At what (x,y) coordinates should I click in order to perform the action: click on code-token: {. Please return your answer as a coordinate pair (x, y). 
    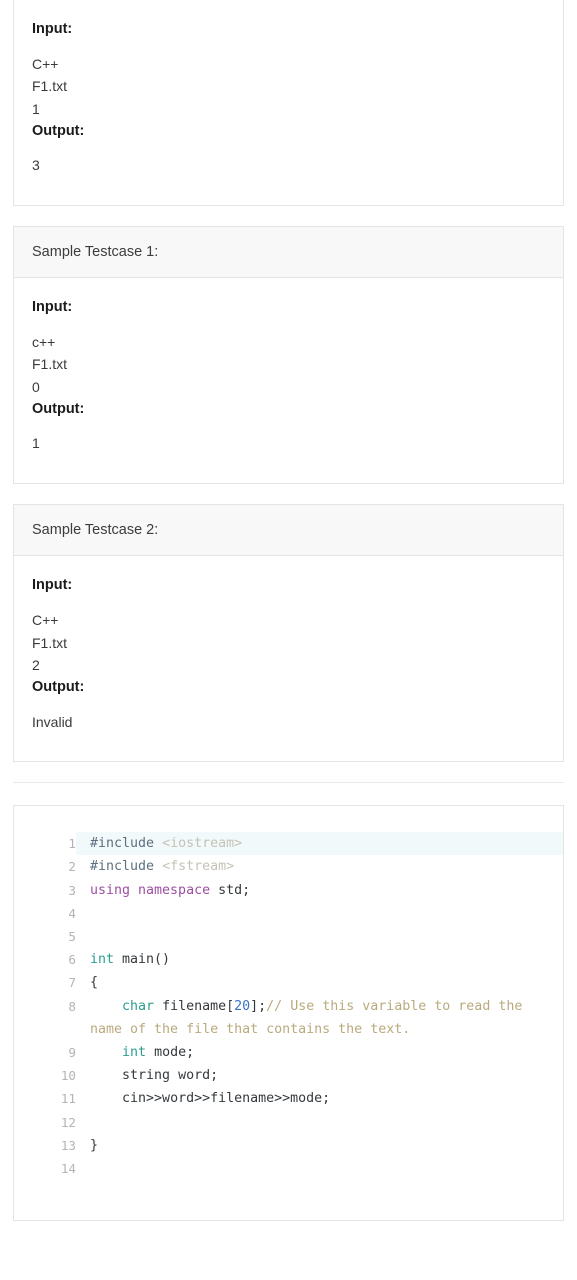
    Looking at the image, I should click on (94, 983).